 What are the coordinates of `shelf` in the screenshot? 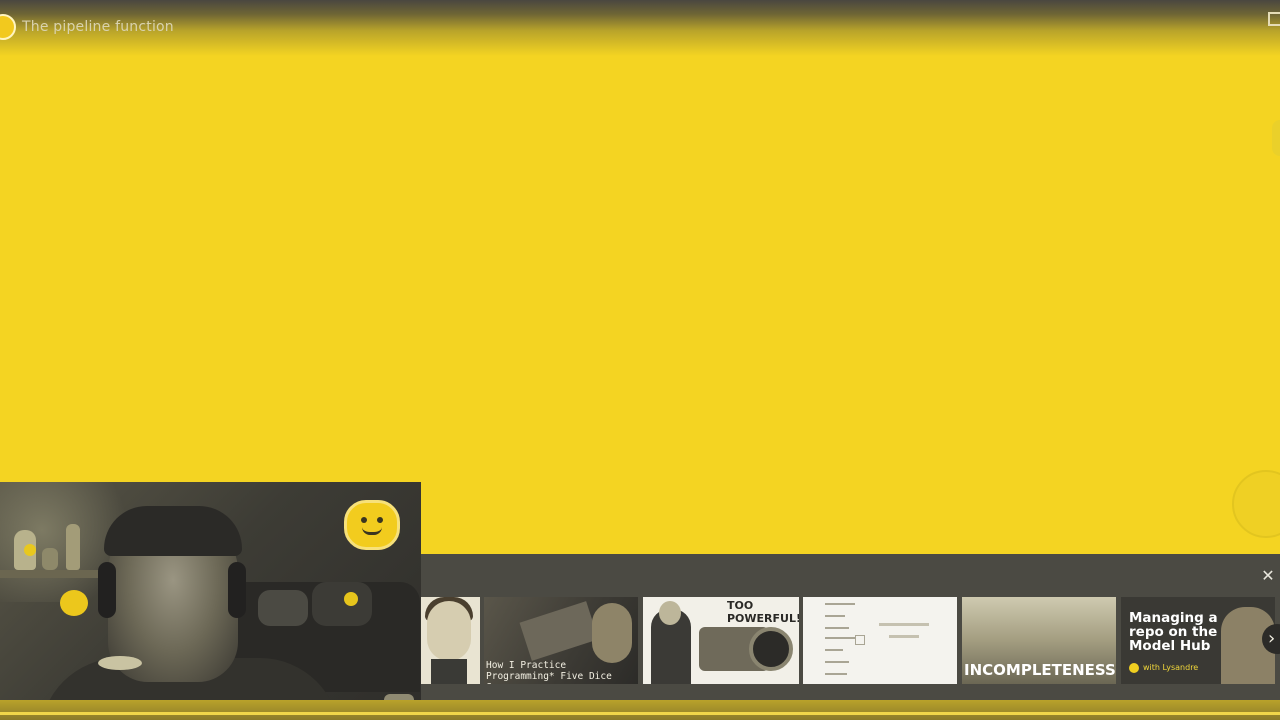 It's located at (55, 574).